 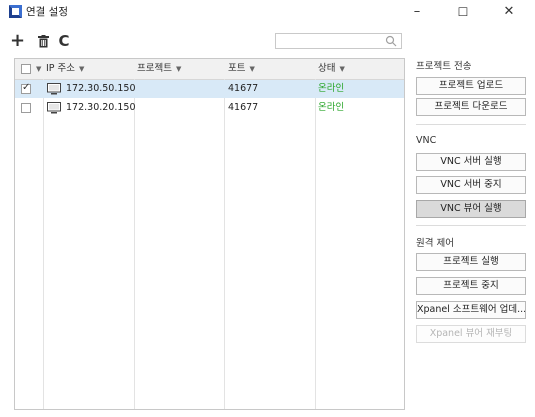 I want to click on row-checkbox: ✓, so click(x=26, y=88).